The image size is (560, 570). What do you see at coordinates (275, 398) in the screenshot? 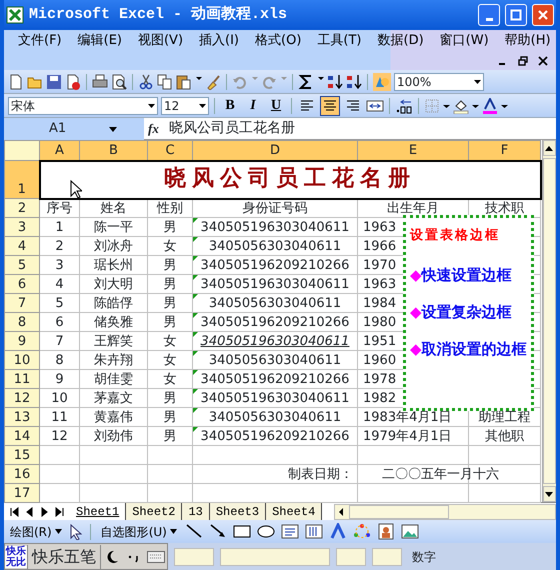
I see `table-cell: 340505196303040611` at bounding box center [275, 398].